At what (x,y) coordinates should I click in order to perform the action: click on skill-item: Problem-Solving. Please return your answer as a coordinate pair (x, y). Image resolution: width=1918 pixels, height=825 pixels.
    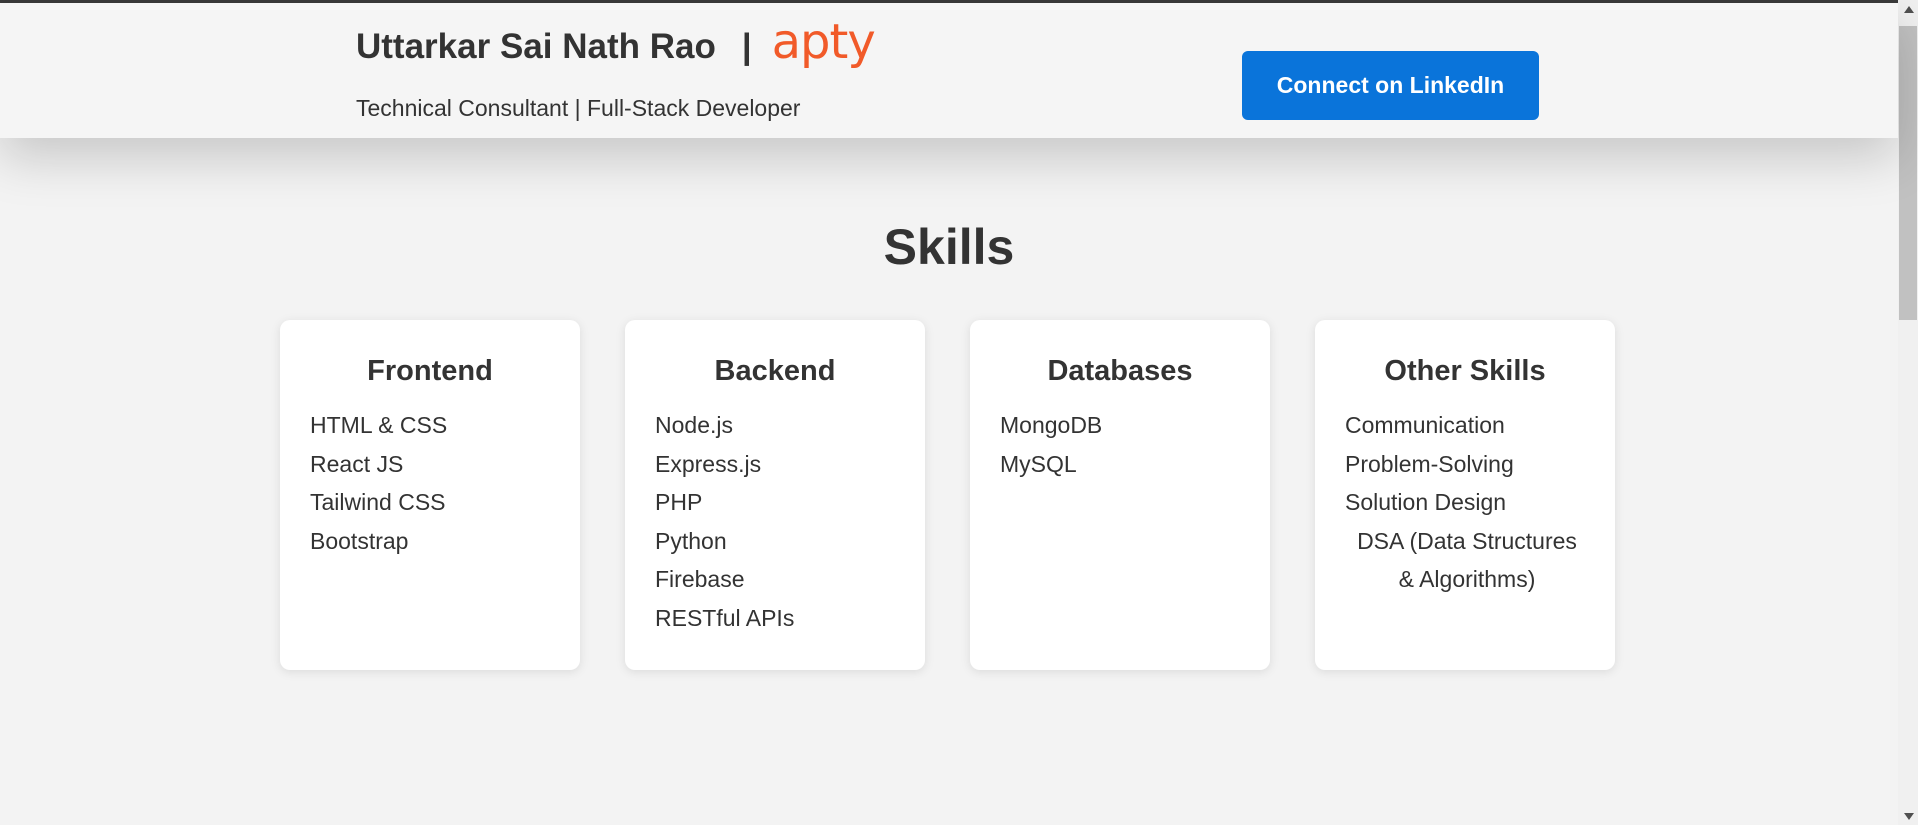
    Looking at the image, I should click on (1429, 463).